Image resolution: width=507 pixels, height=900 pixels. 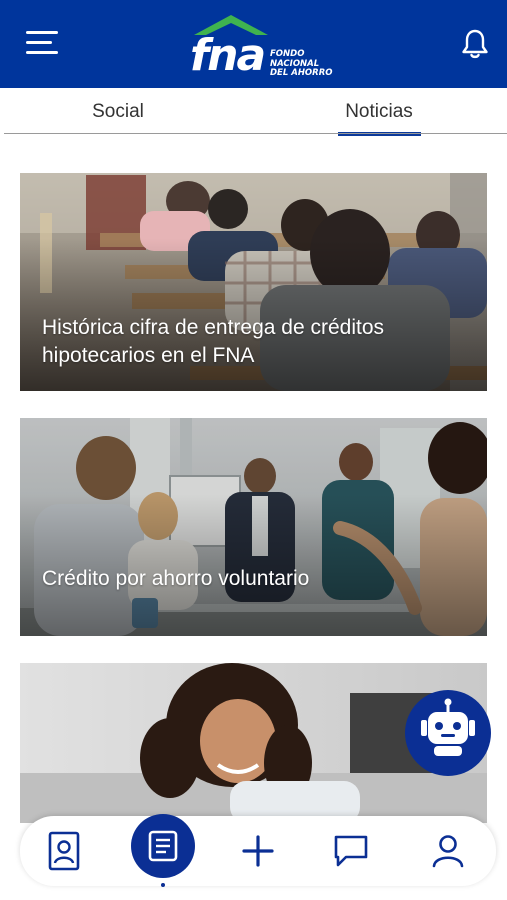 What do you see at coordinates (268, 47) in the screenshot?
I see `fna-logo: fna FONDO NACIONAL DEL AHORRO` at bounding box center [268, 47].